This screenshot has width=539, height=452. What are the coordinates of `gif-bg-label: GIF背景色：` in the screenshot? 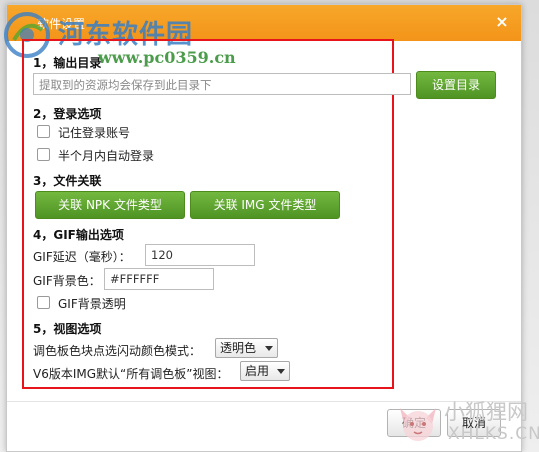 It's located at (67, 281).